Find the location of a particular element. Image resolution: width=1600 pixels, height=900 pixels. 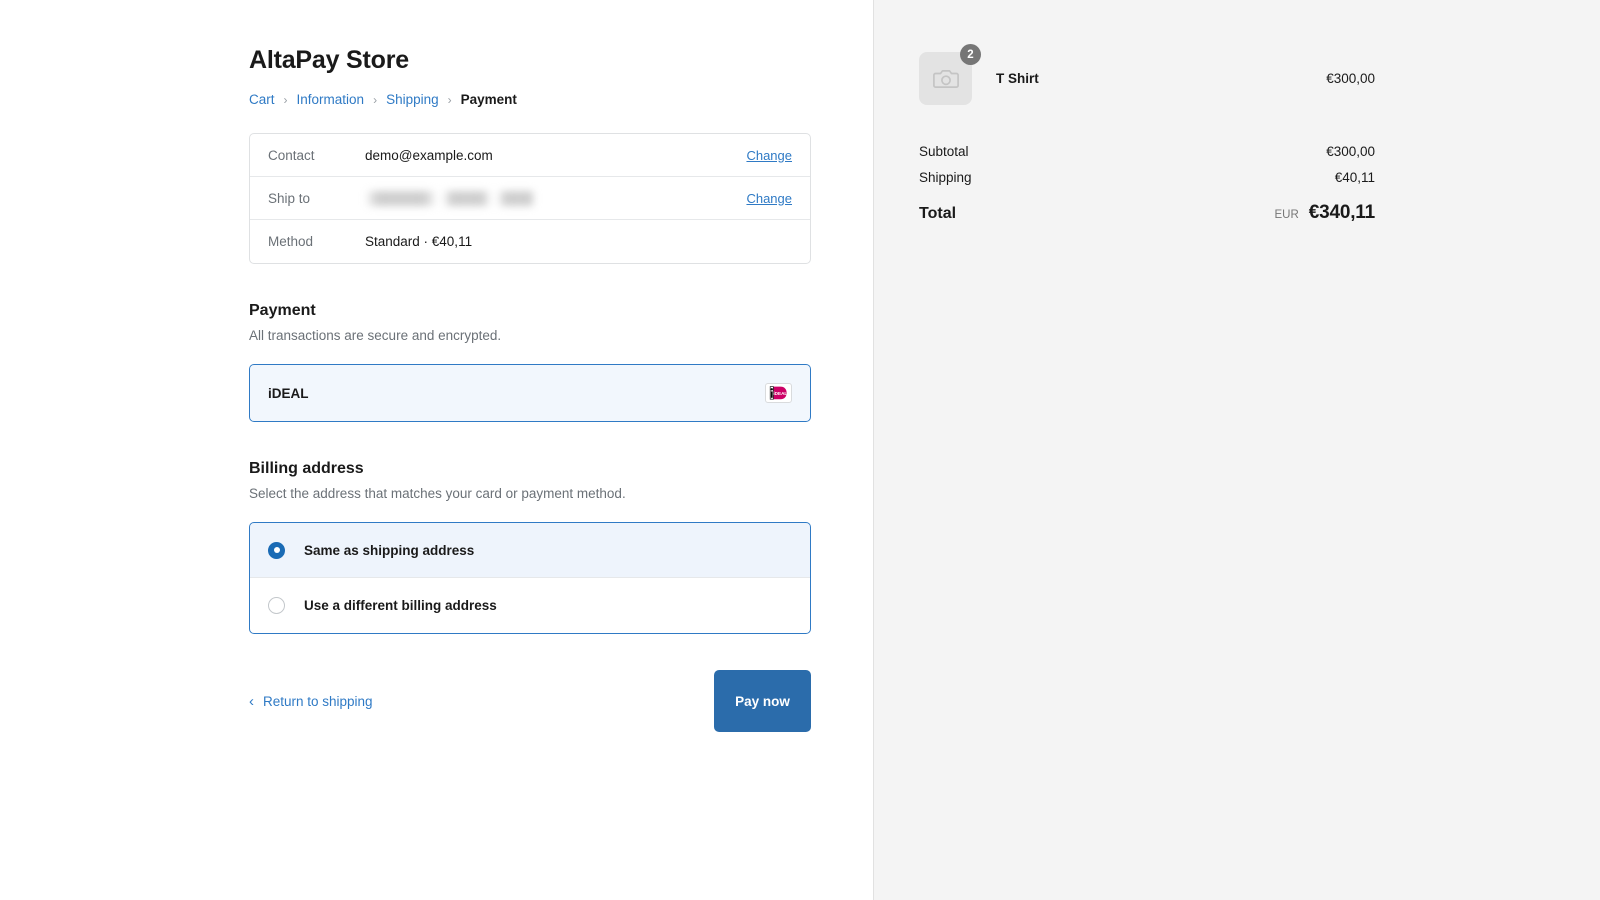

shipping-label: Shipping is located at coordinates (945, 177).